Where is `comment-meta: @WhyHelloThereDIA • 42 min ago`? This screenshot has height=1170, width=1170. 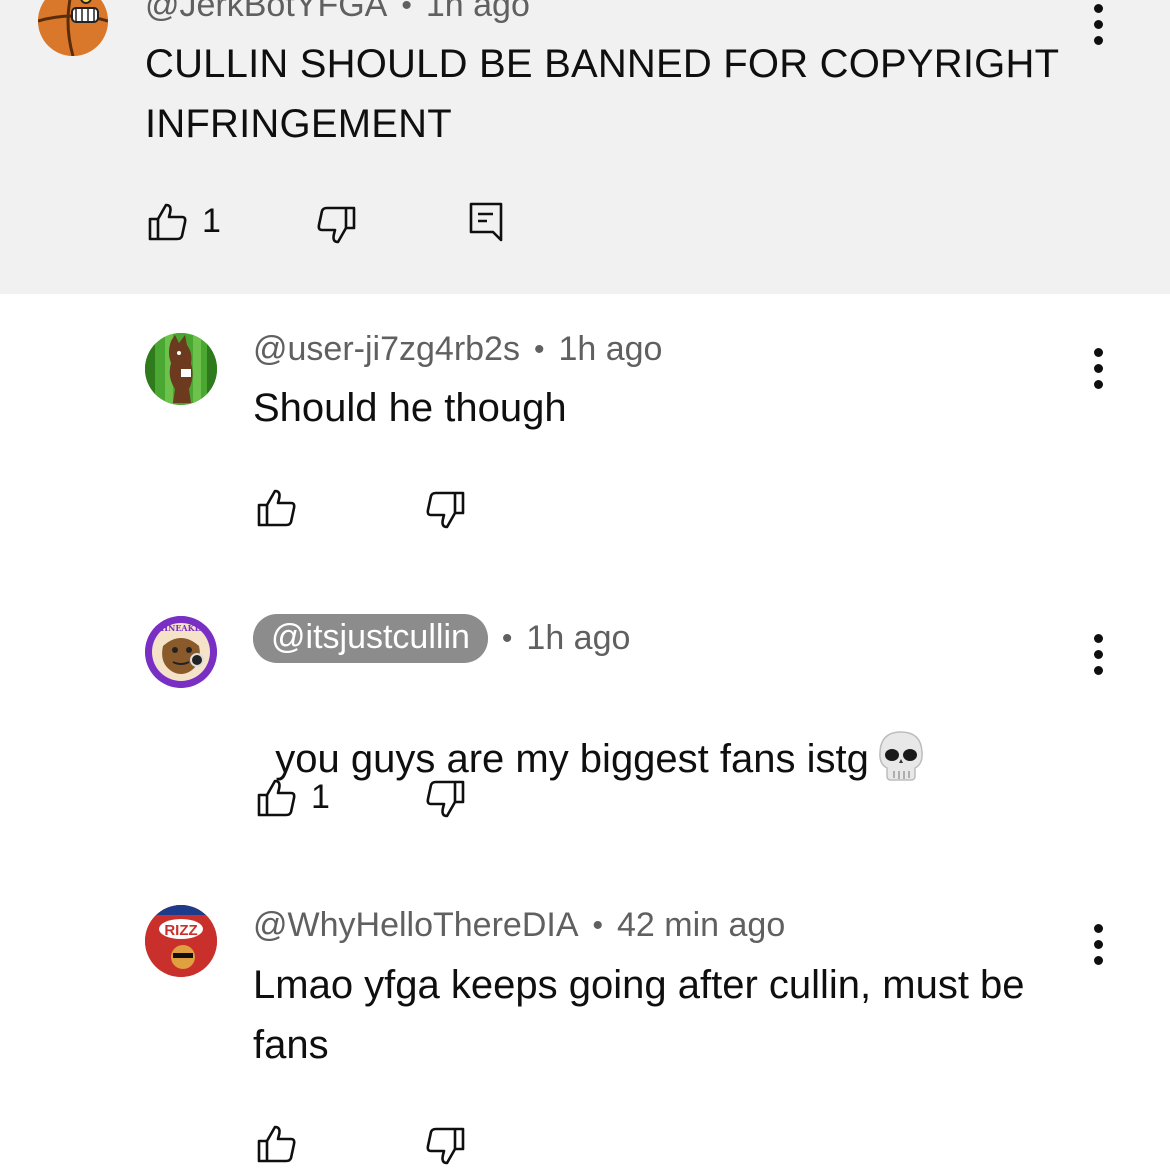
comment-meta: @WhyHelloThereDIA • 42 min ago is located at coordinates (519, 925).